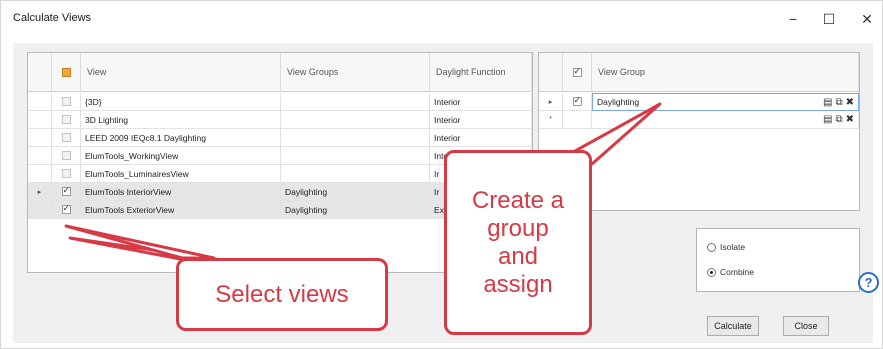  Describe the element at coordinates (181, 72) in the screenshot. I see `column-header-view: View` at that location.